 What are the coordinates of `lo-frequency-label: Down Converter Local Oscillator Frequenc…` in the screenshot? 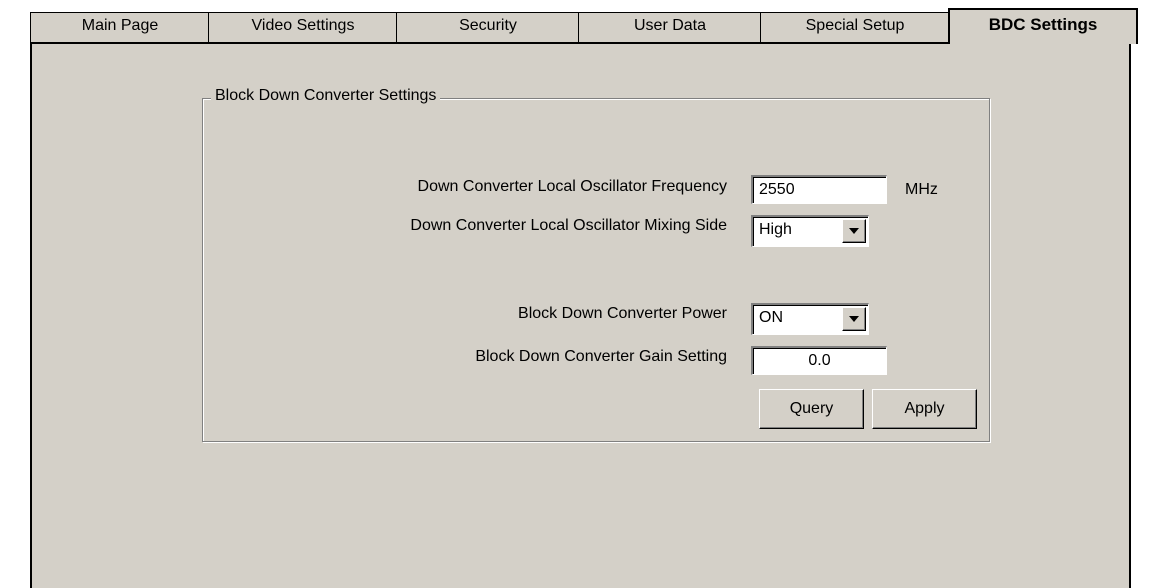 It's located at (572, 186).